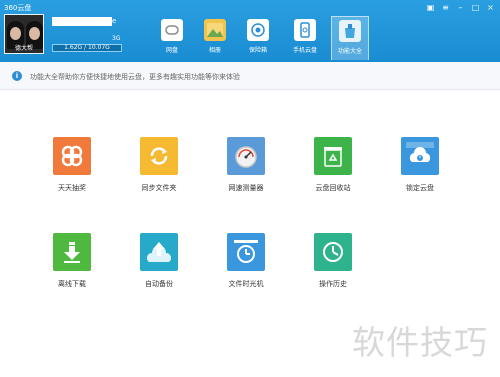  I want to click on avatar: 德大帮, so click(24, 34).